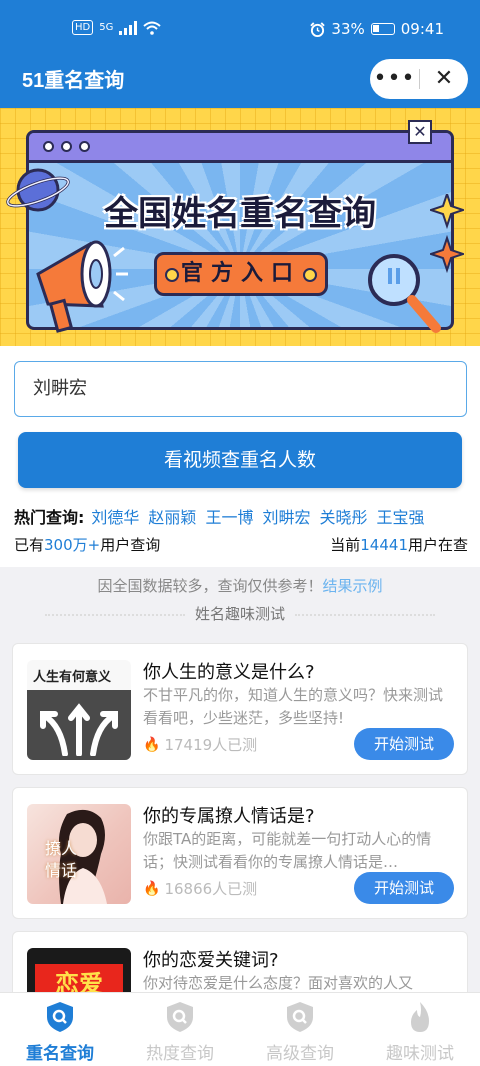 This screenshot has width=480, height=1066. I want to click on tab-advanced: 高级查询, so click(300, 1029).